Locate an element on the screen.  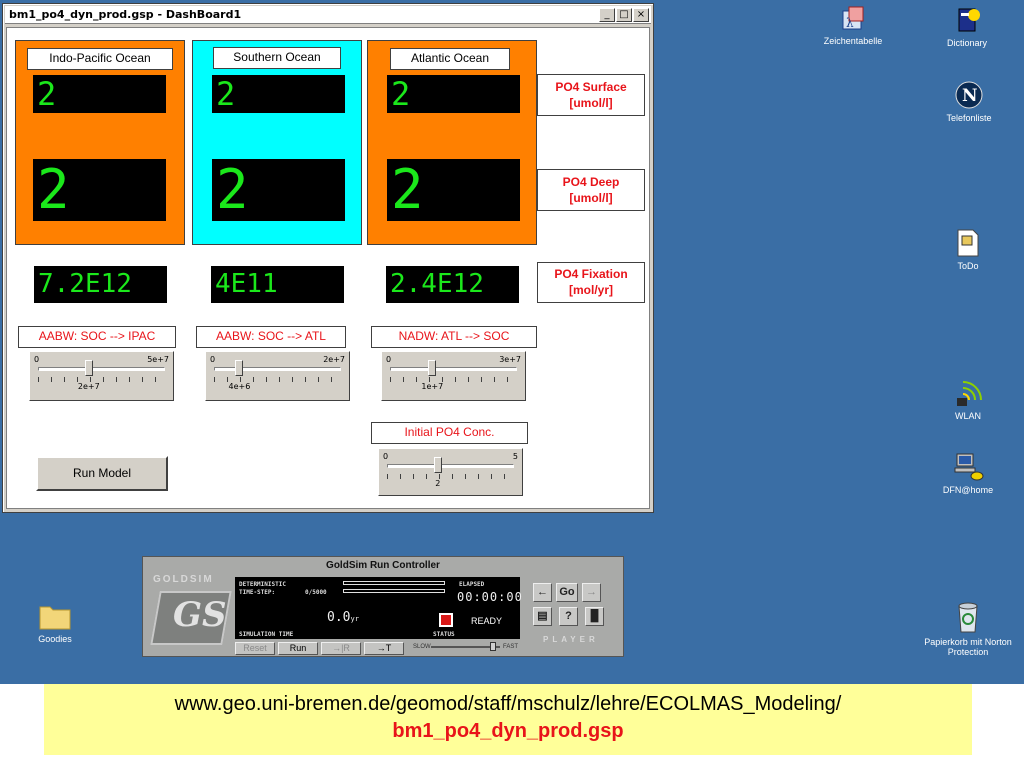
minimize-button: _ is located at coordinates (607, 15).